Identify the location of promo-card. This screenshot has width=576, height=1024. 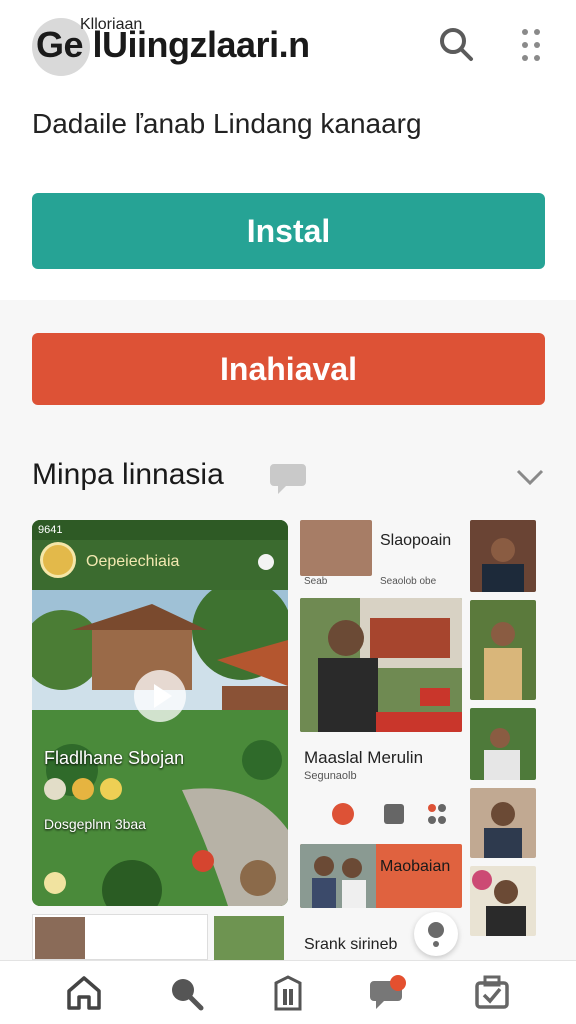
(381, 876).